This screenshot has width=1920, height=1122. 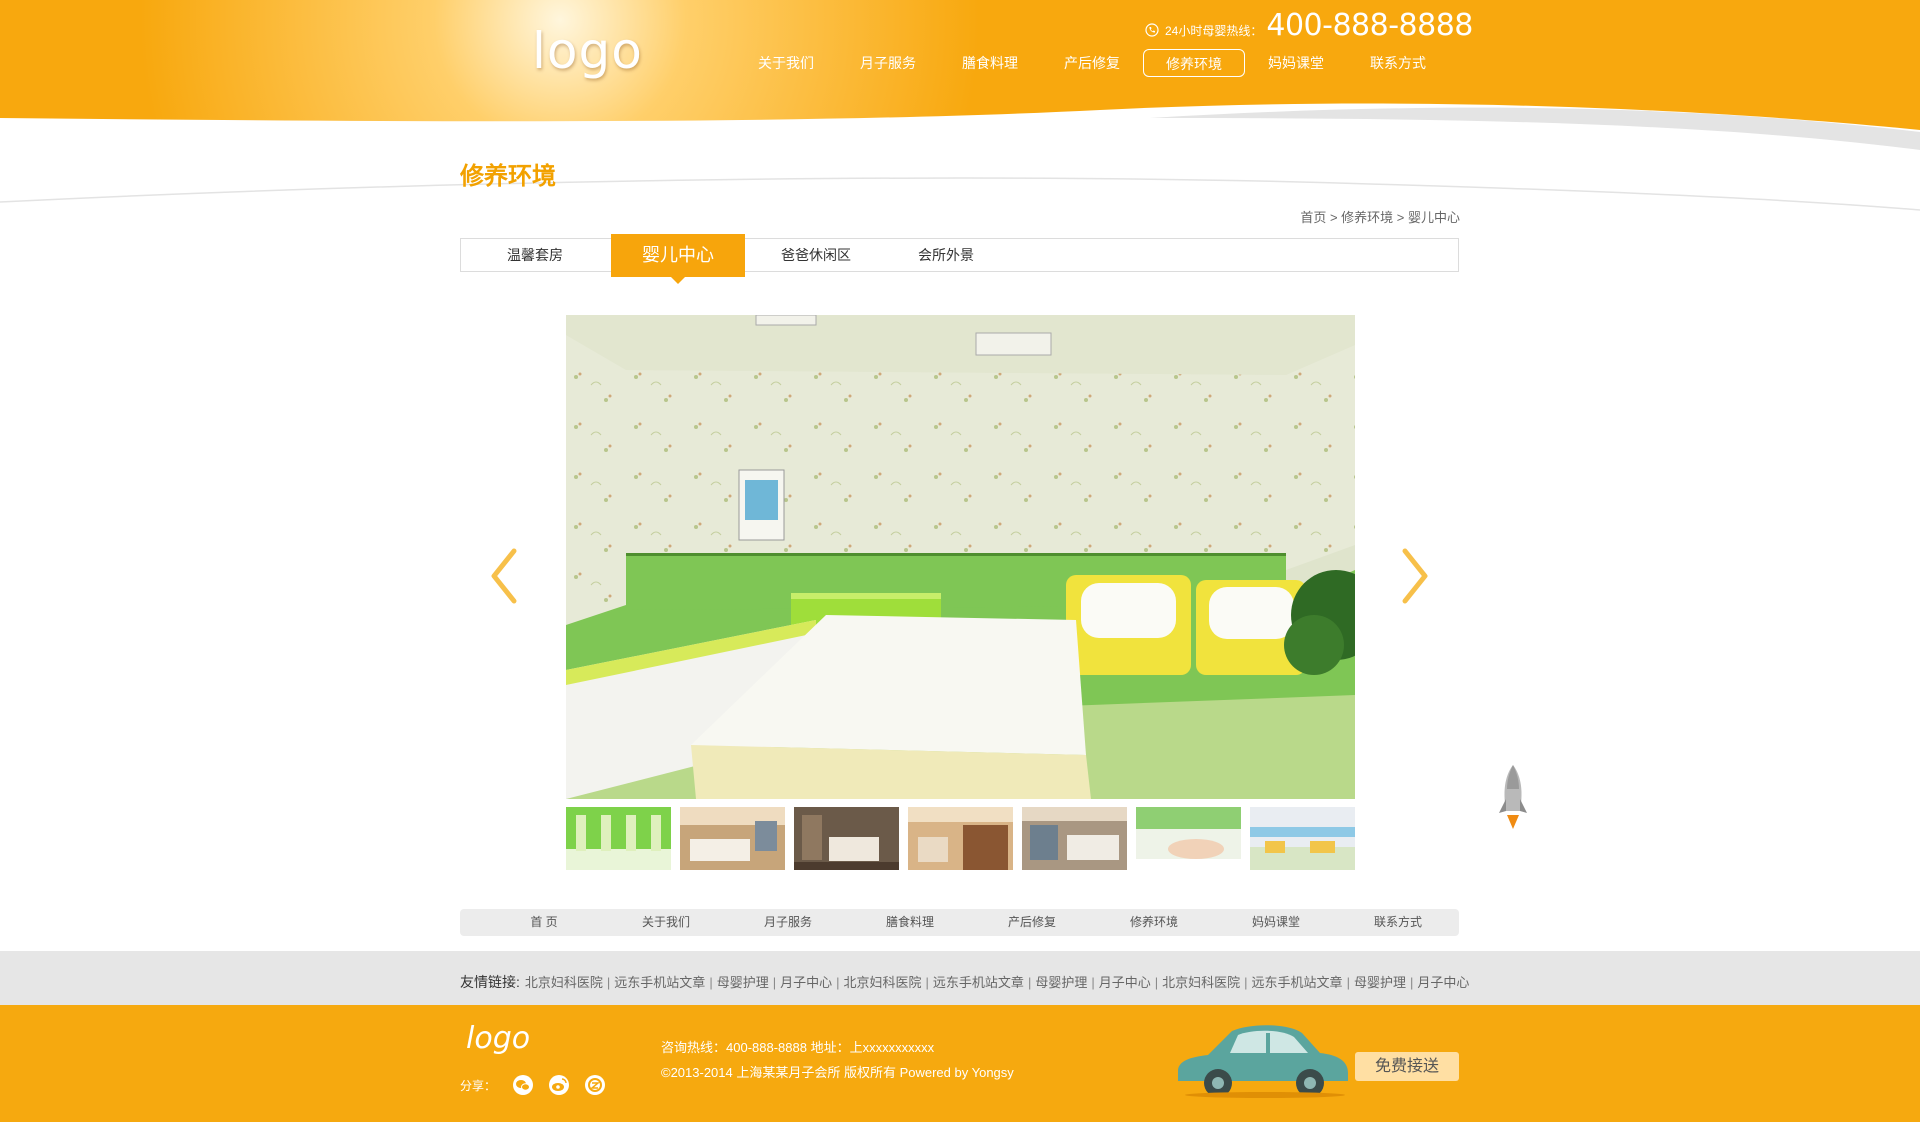 I want to click on share-label: 分享：, so click(x=478, y=1085).